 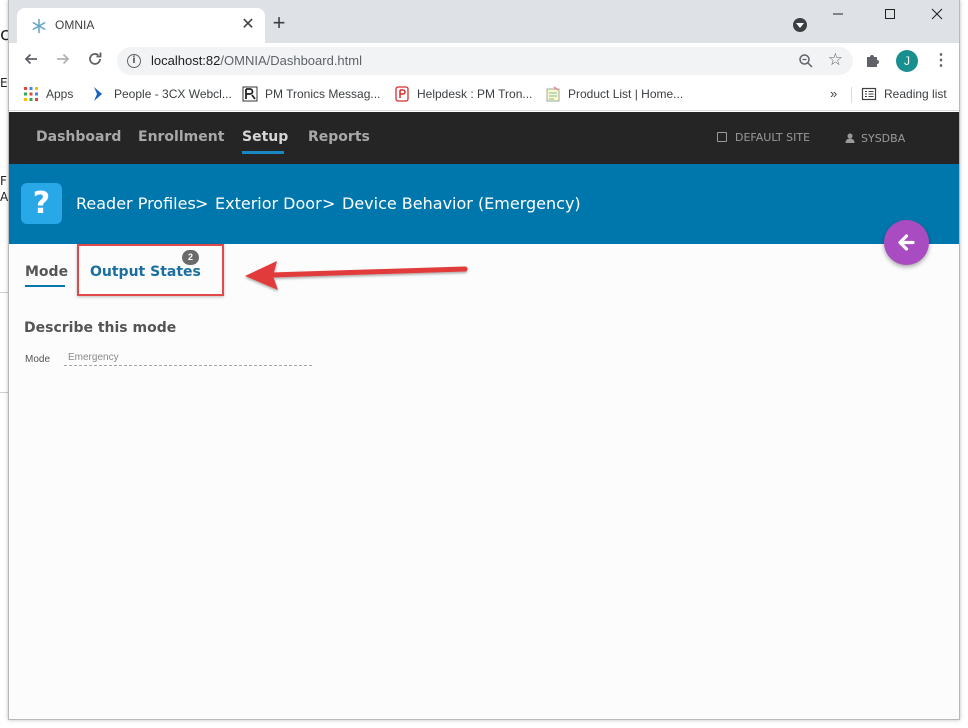 I want to click on reading-list-button: Reading list, so click(x=904, y=95).